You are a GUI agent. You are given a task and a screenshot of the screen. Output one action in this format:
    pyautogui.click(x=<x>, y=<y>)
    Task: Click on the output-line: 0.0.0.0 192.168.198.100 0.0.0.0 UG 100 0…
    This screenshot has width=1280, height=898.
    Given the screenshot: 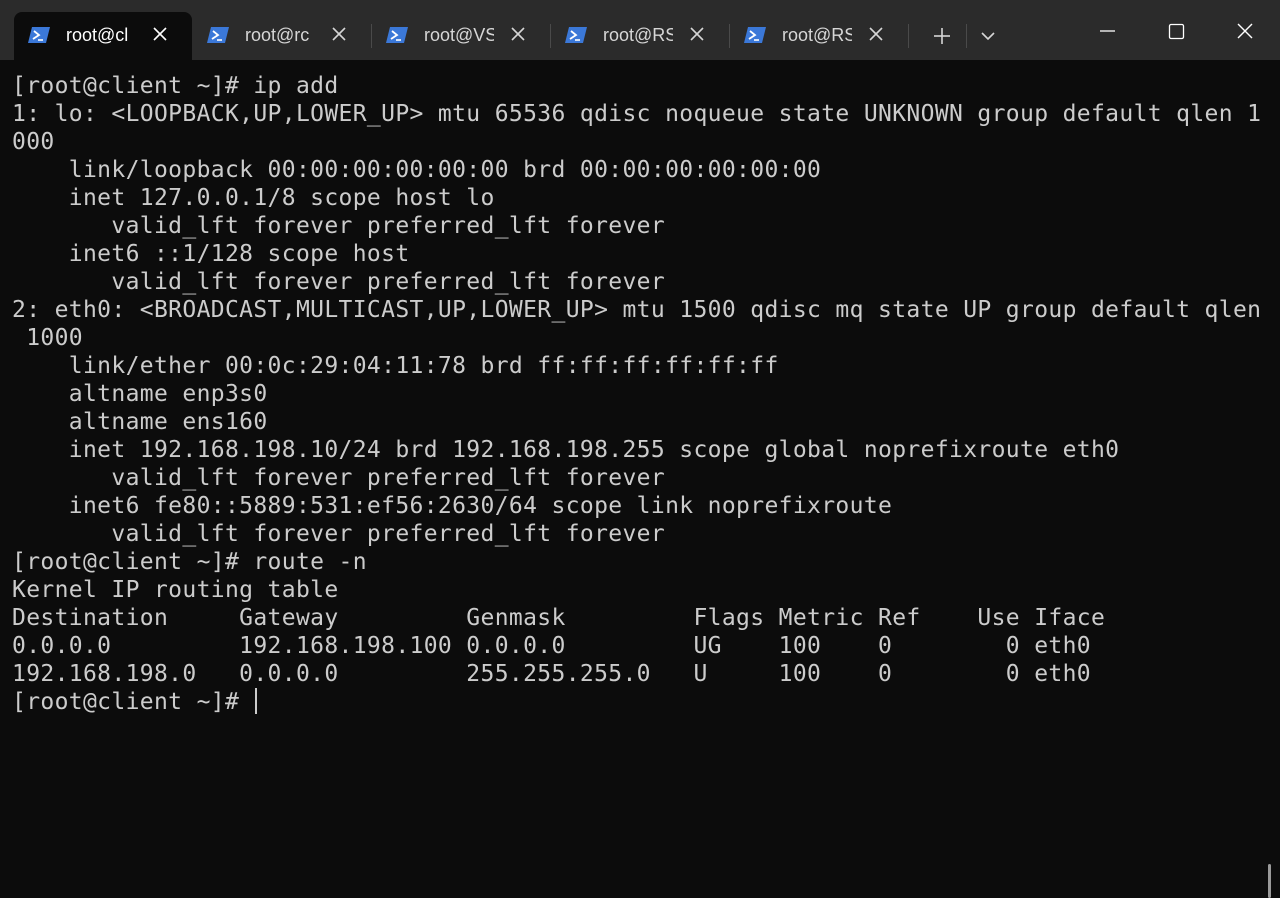 What is the action you would take?
    pyautogui.click(x=551, y=646)
    